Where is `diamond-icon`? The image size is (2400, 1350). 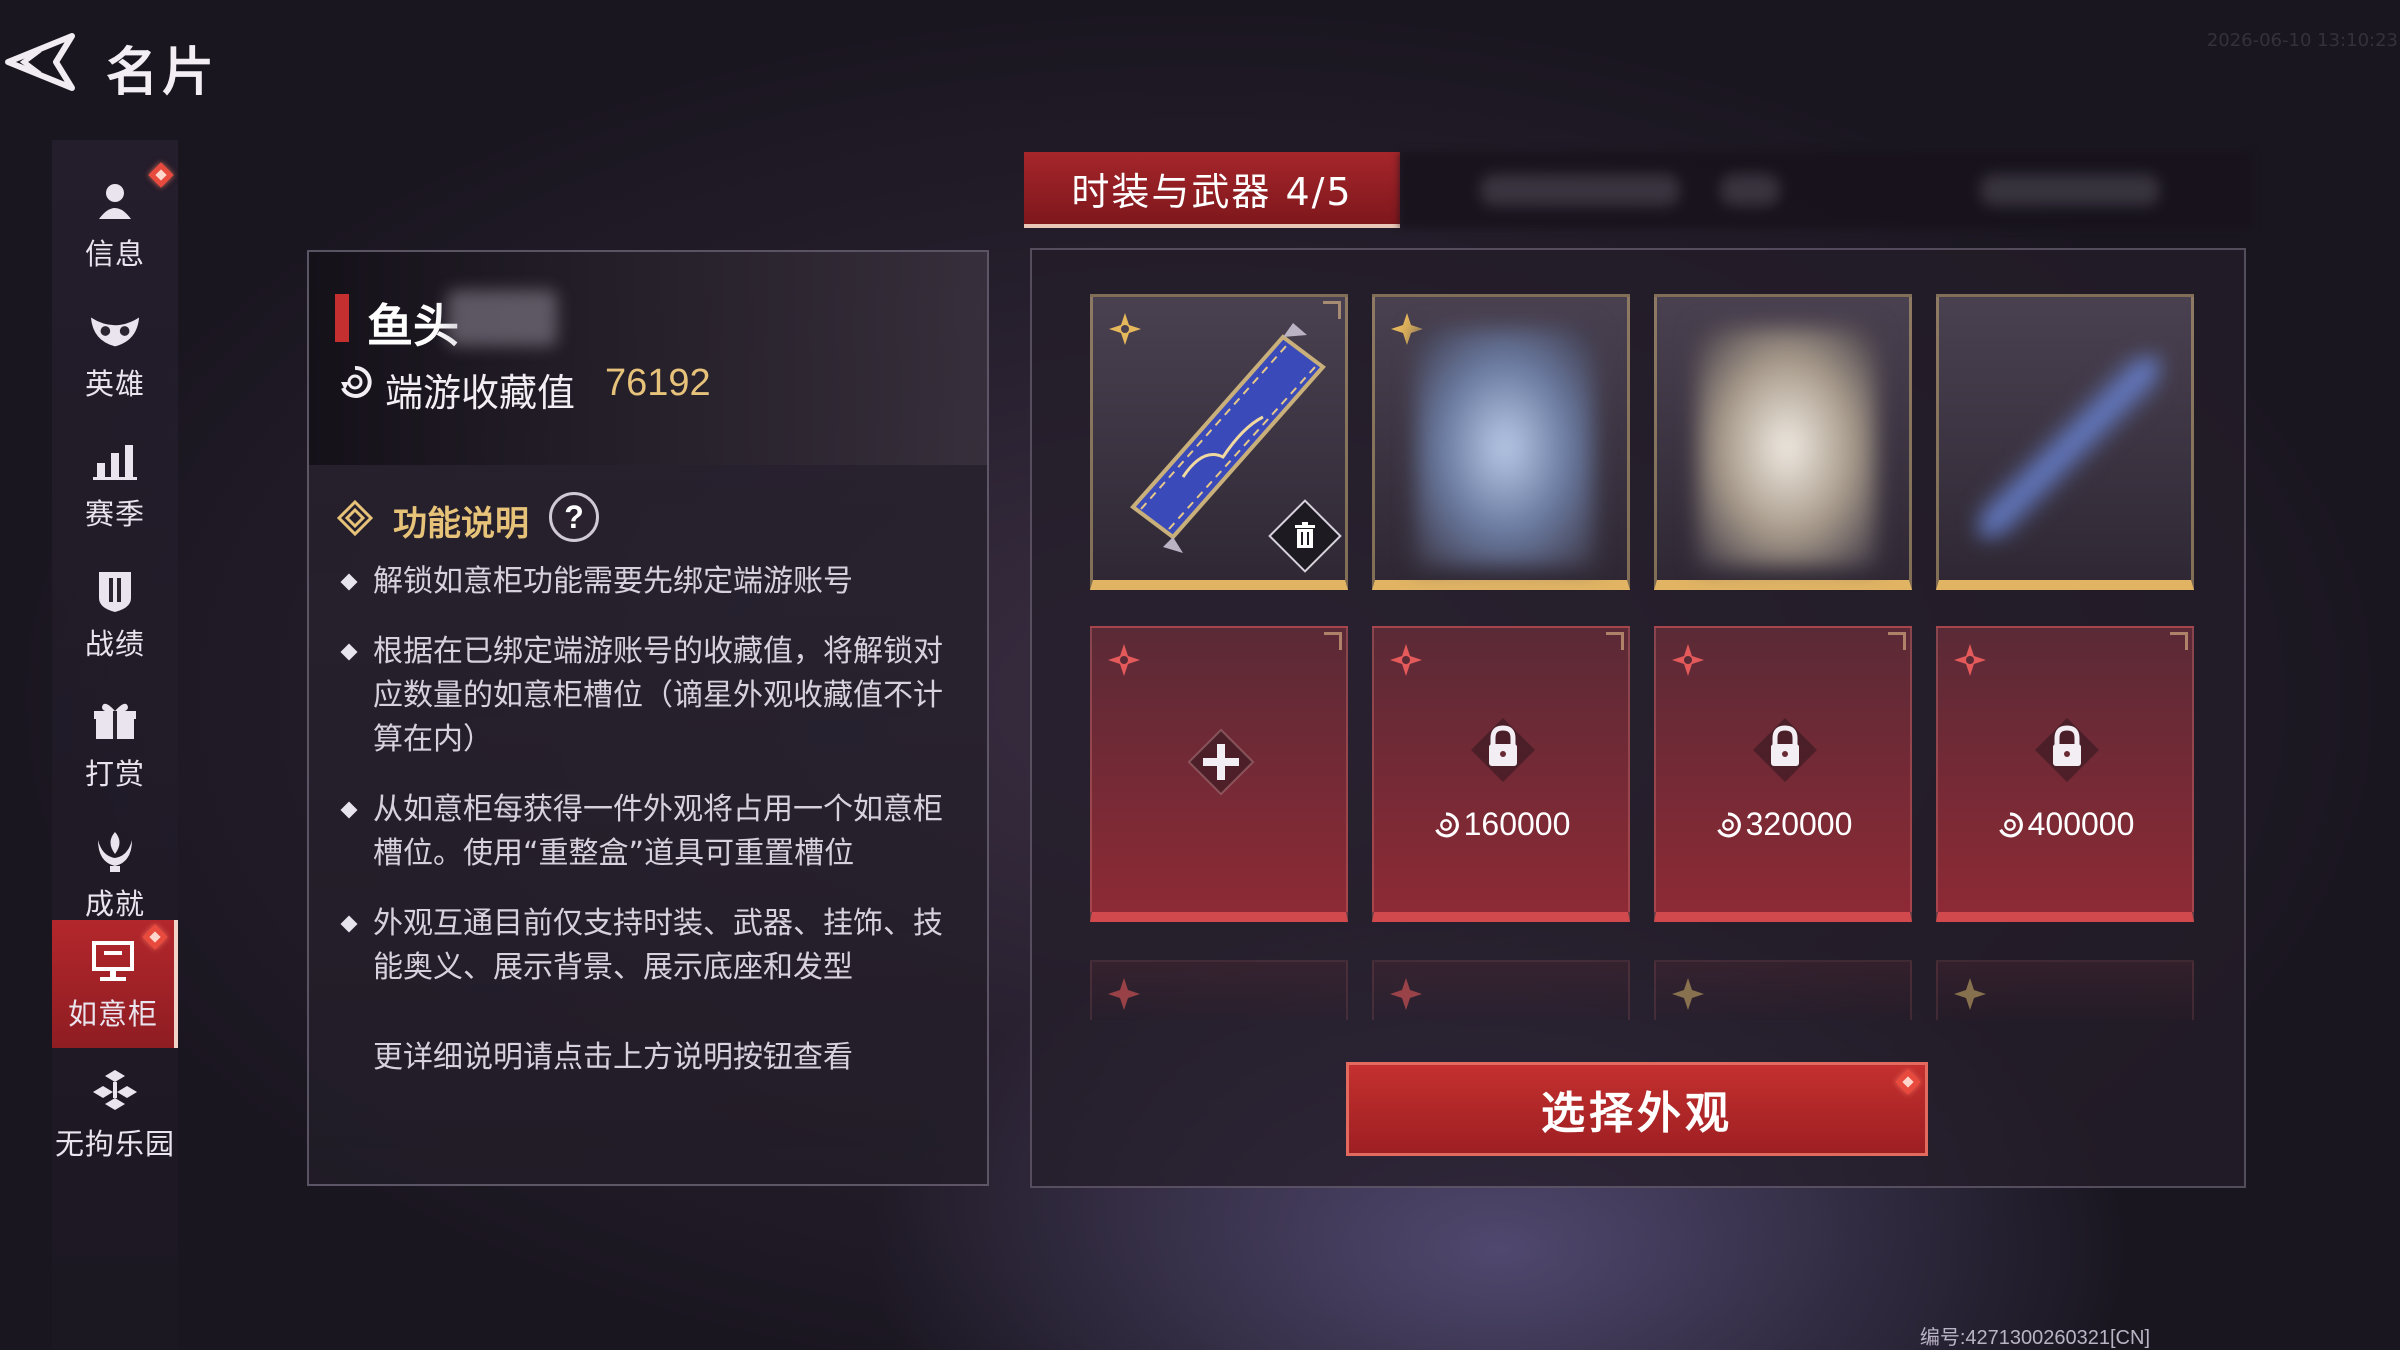 diamond-icon is located at coordinates (355, 518).